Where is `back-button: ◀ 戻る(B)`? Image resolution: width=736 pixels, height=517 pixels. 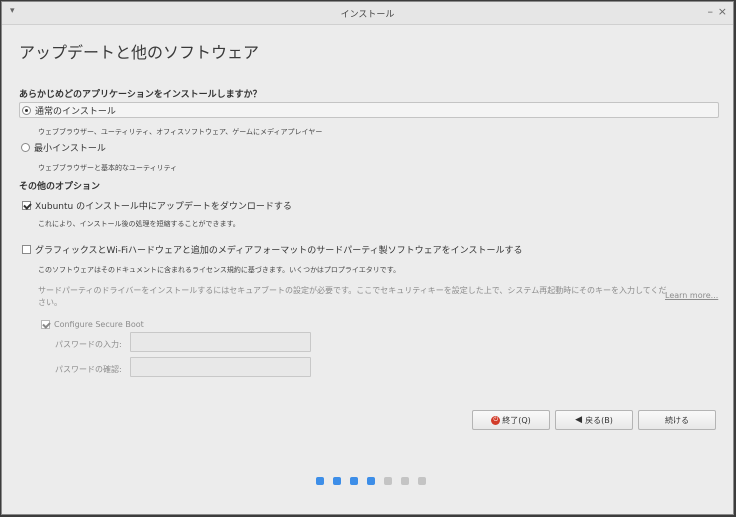 back-button: ◀ 戻る(B) is located at coordinates (594, 420).